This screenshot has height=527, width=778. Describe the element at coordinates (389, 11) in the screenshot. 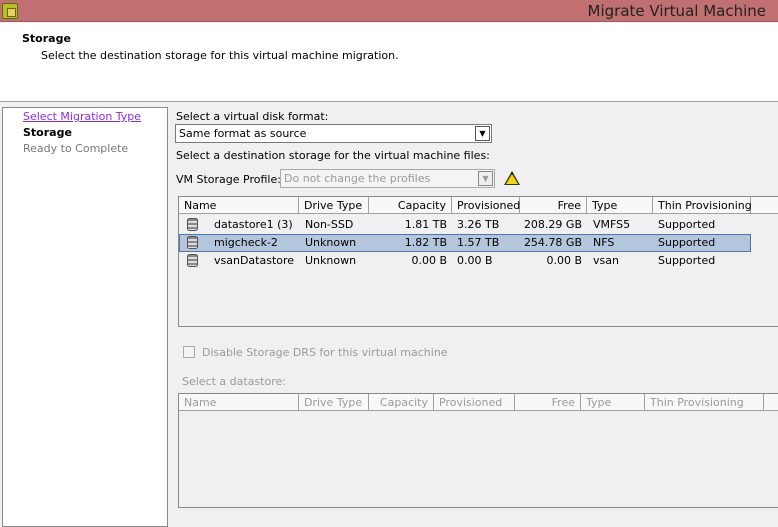

I see `title-bar: Migrate Virtual Machine` at that location.